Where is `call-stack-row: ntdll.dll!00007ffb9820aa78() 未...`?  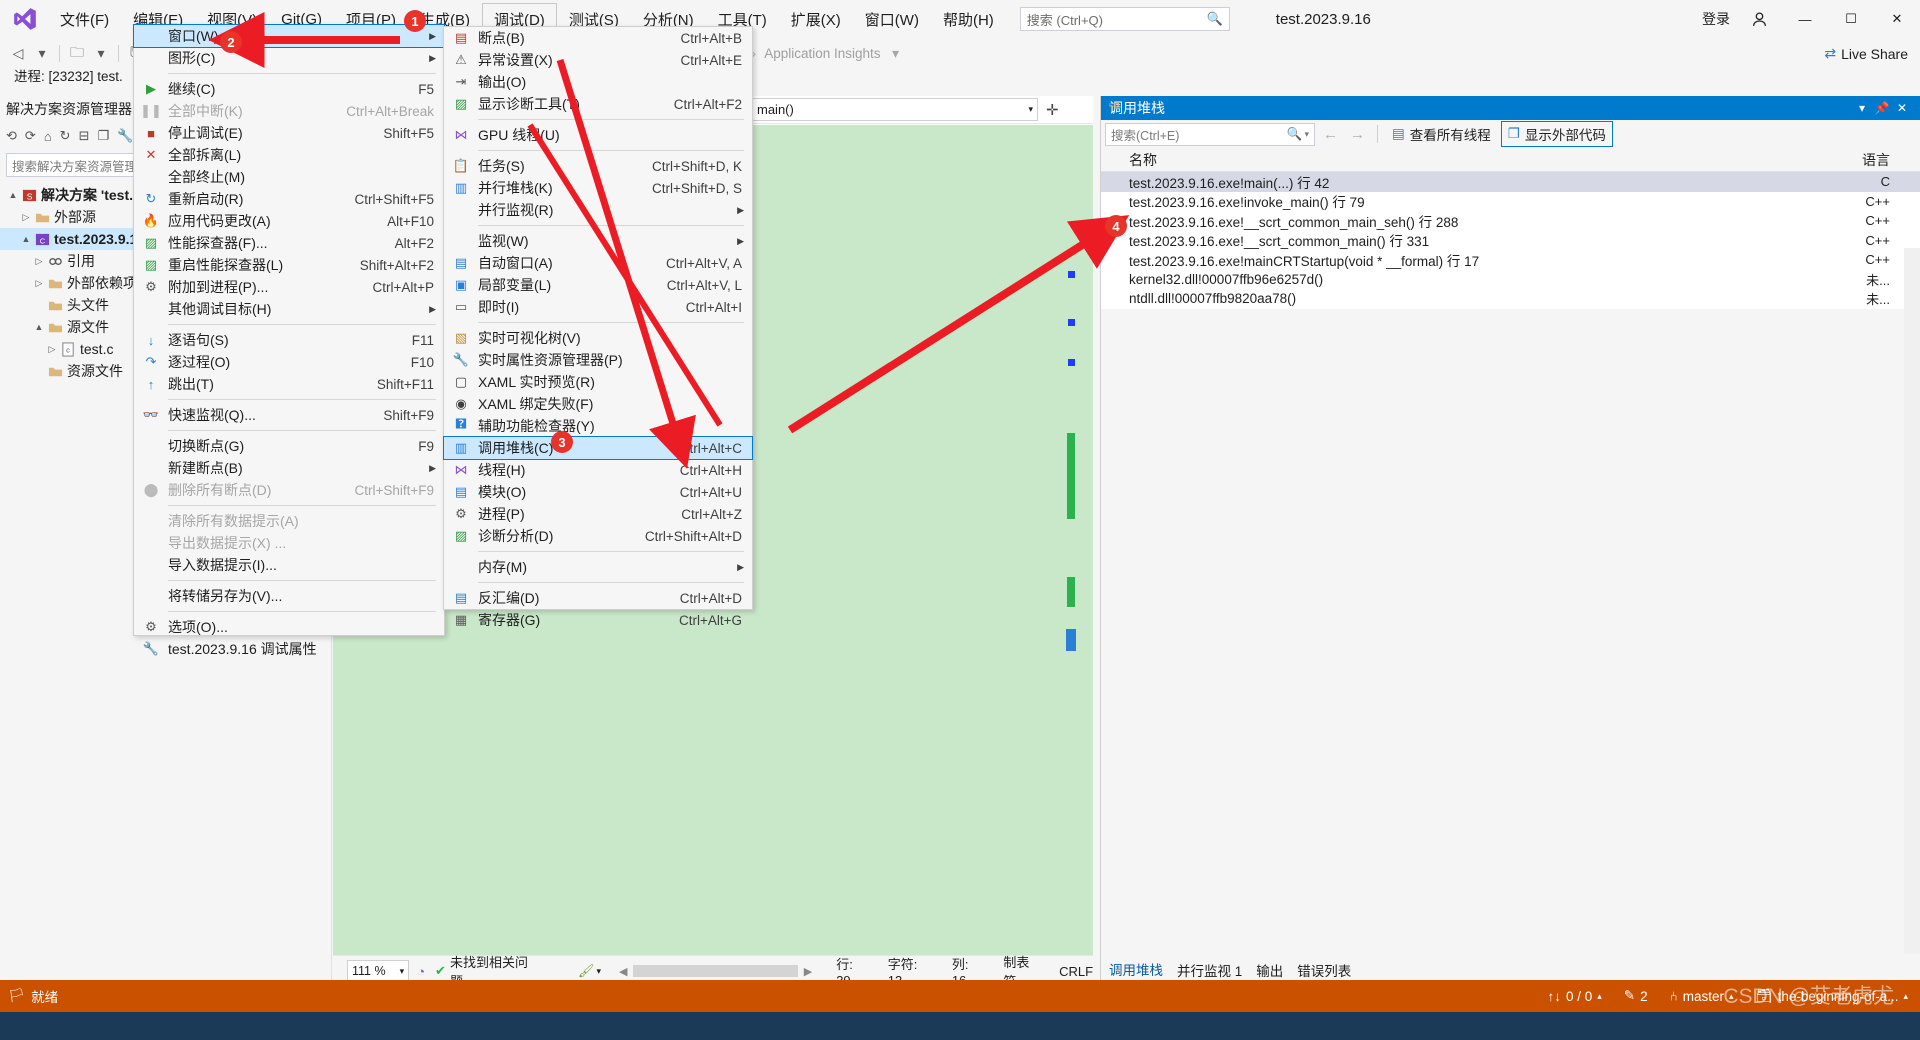
call-stack-row: ntdll.dll!00007ffb9820aa78() 未... is located at coordinates (1510, 299).